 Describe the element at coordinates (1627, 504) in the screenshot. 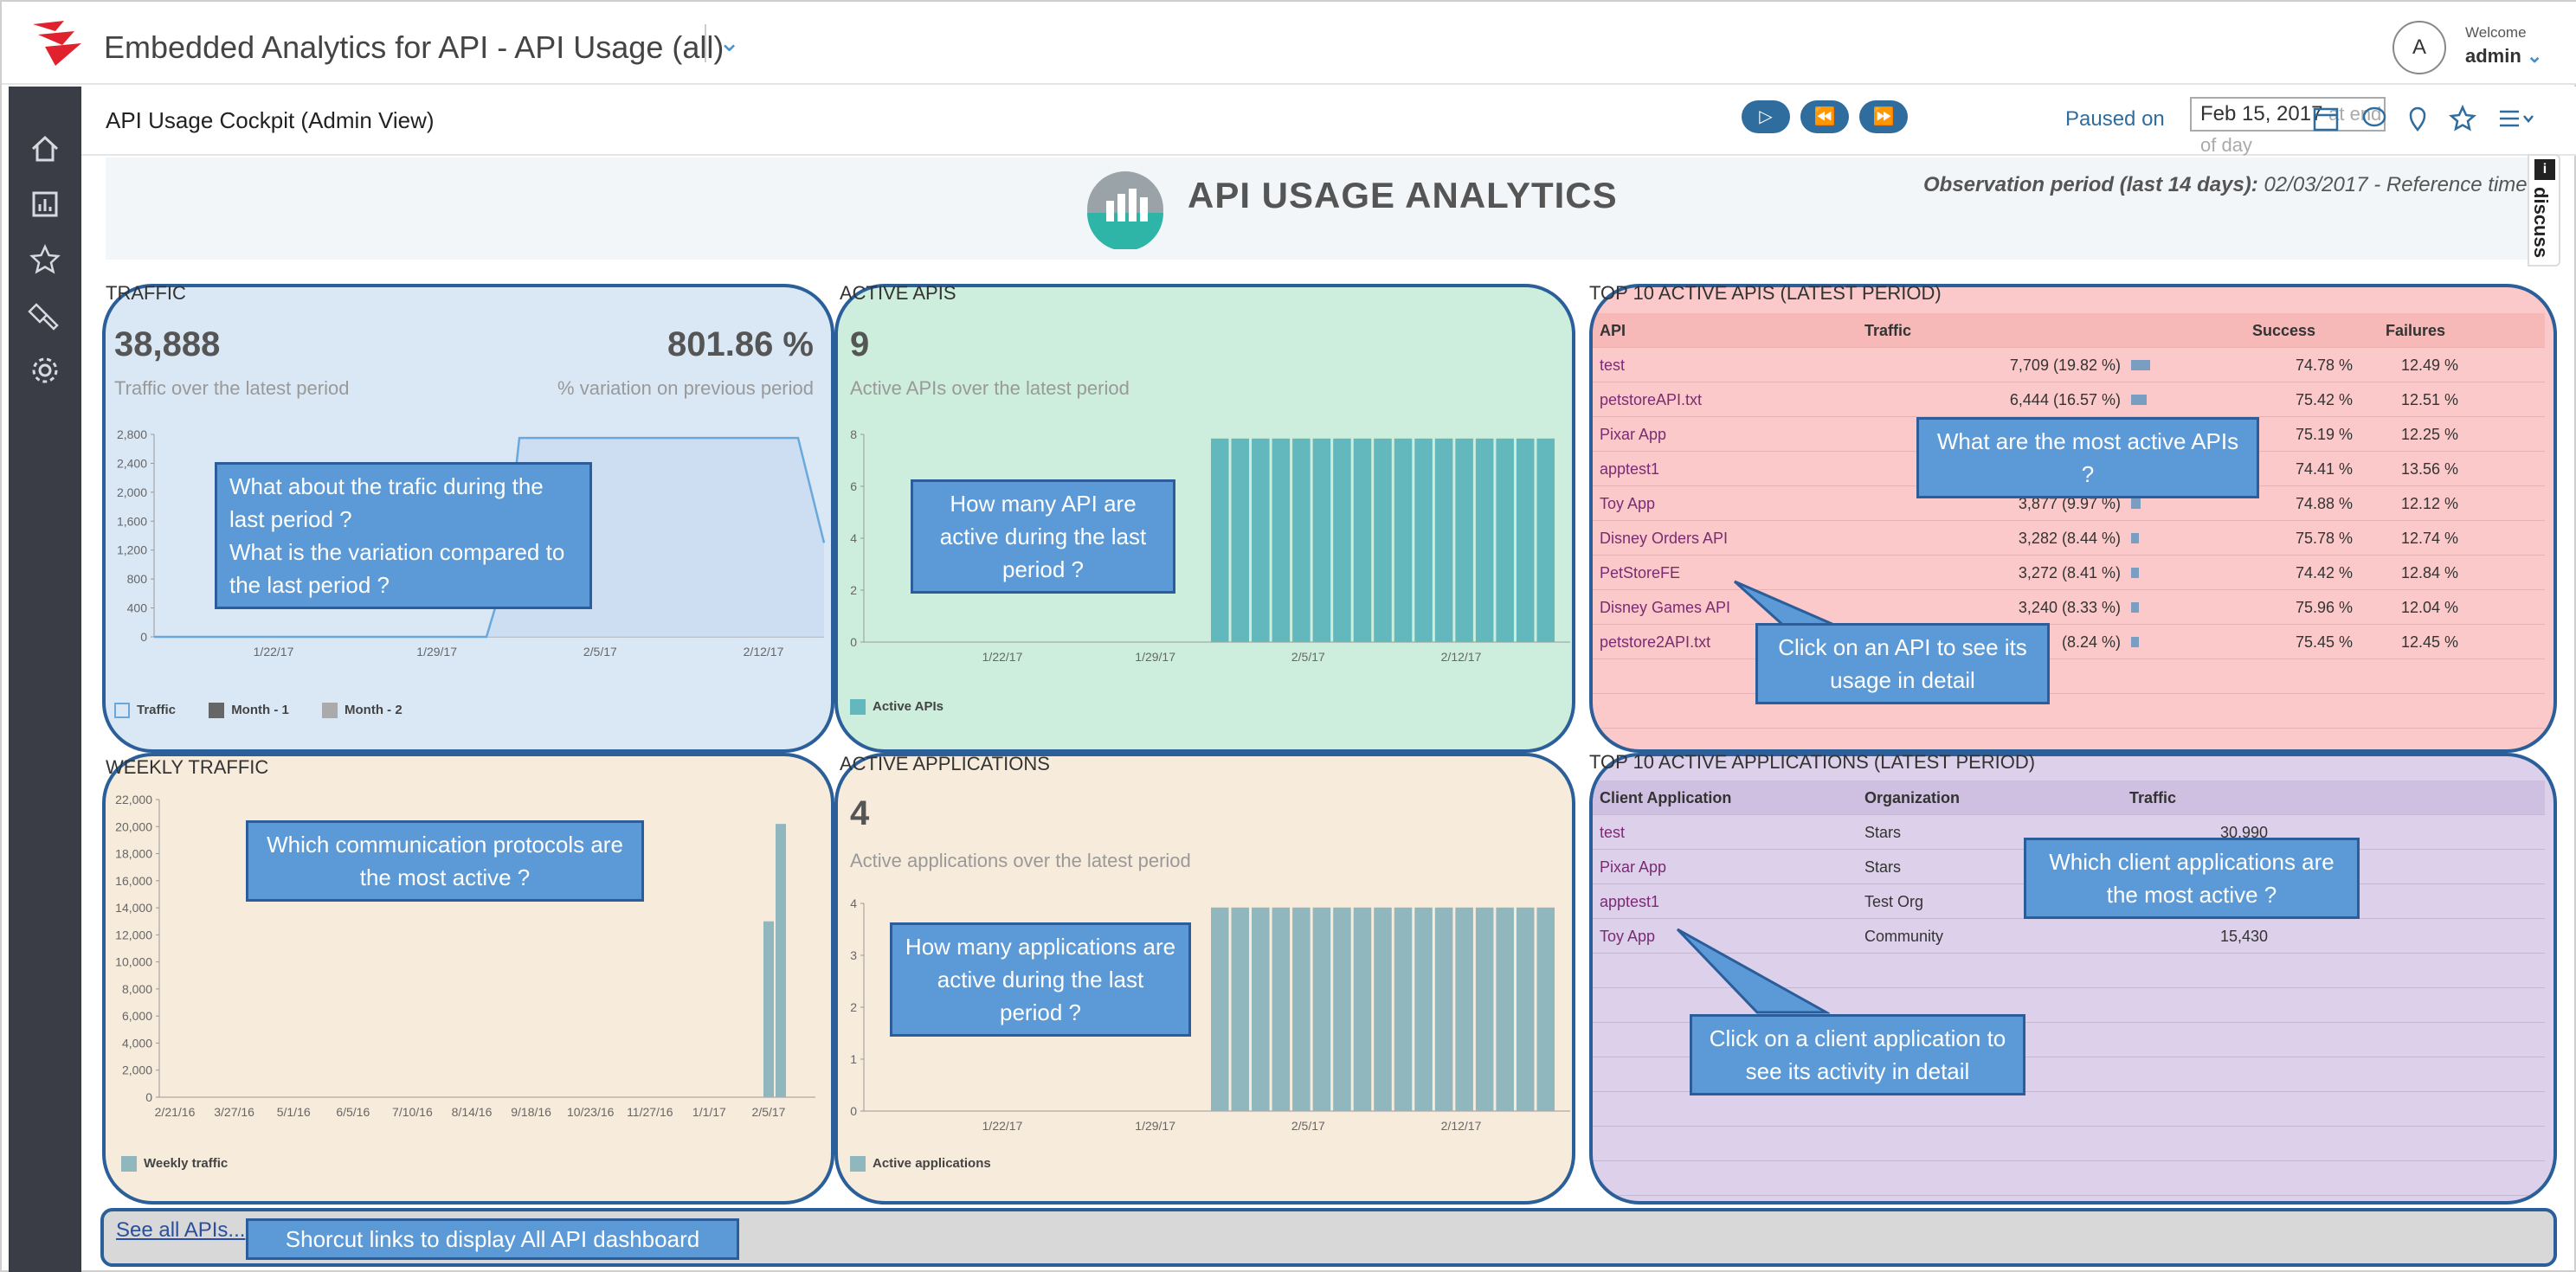

I see `api-name: Toy App` at that location.